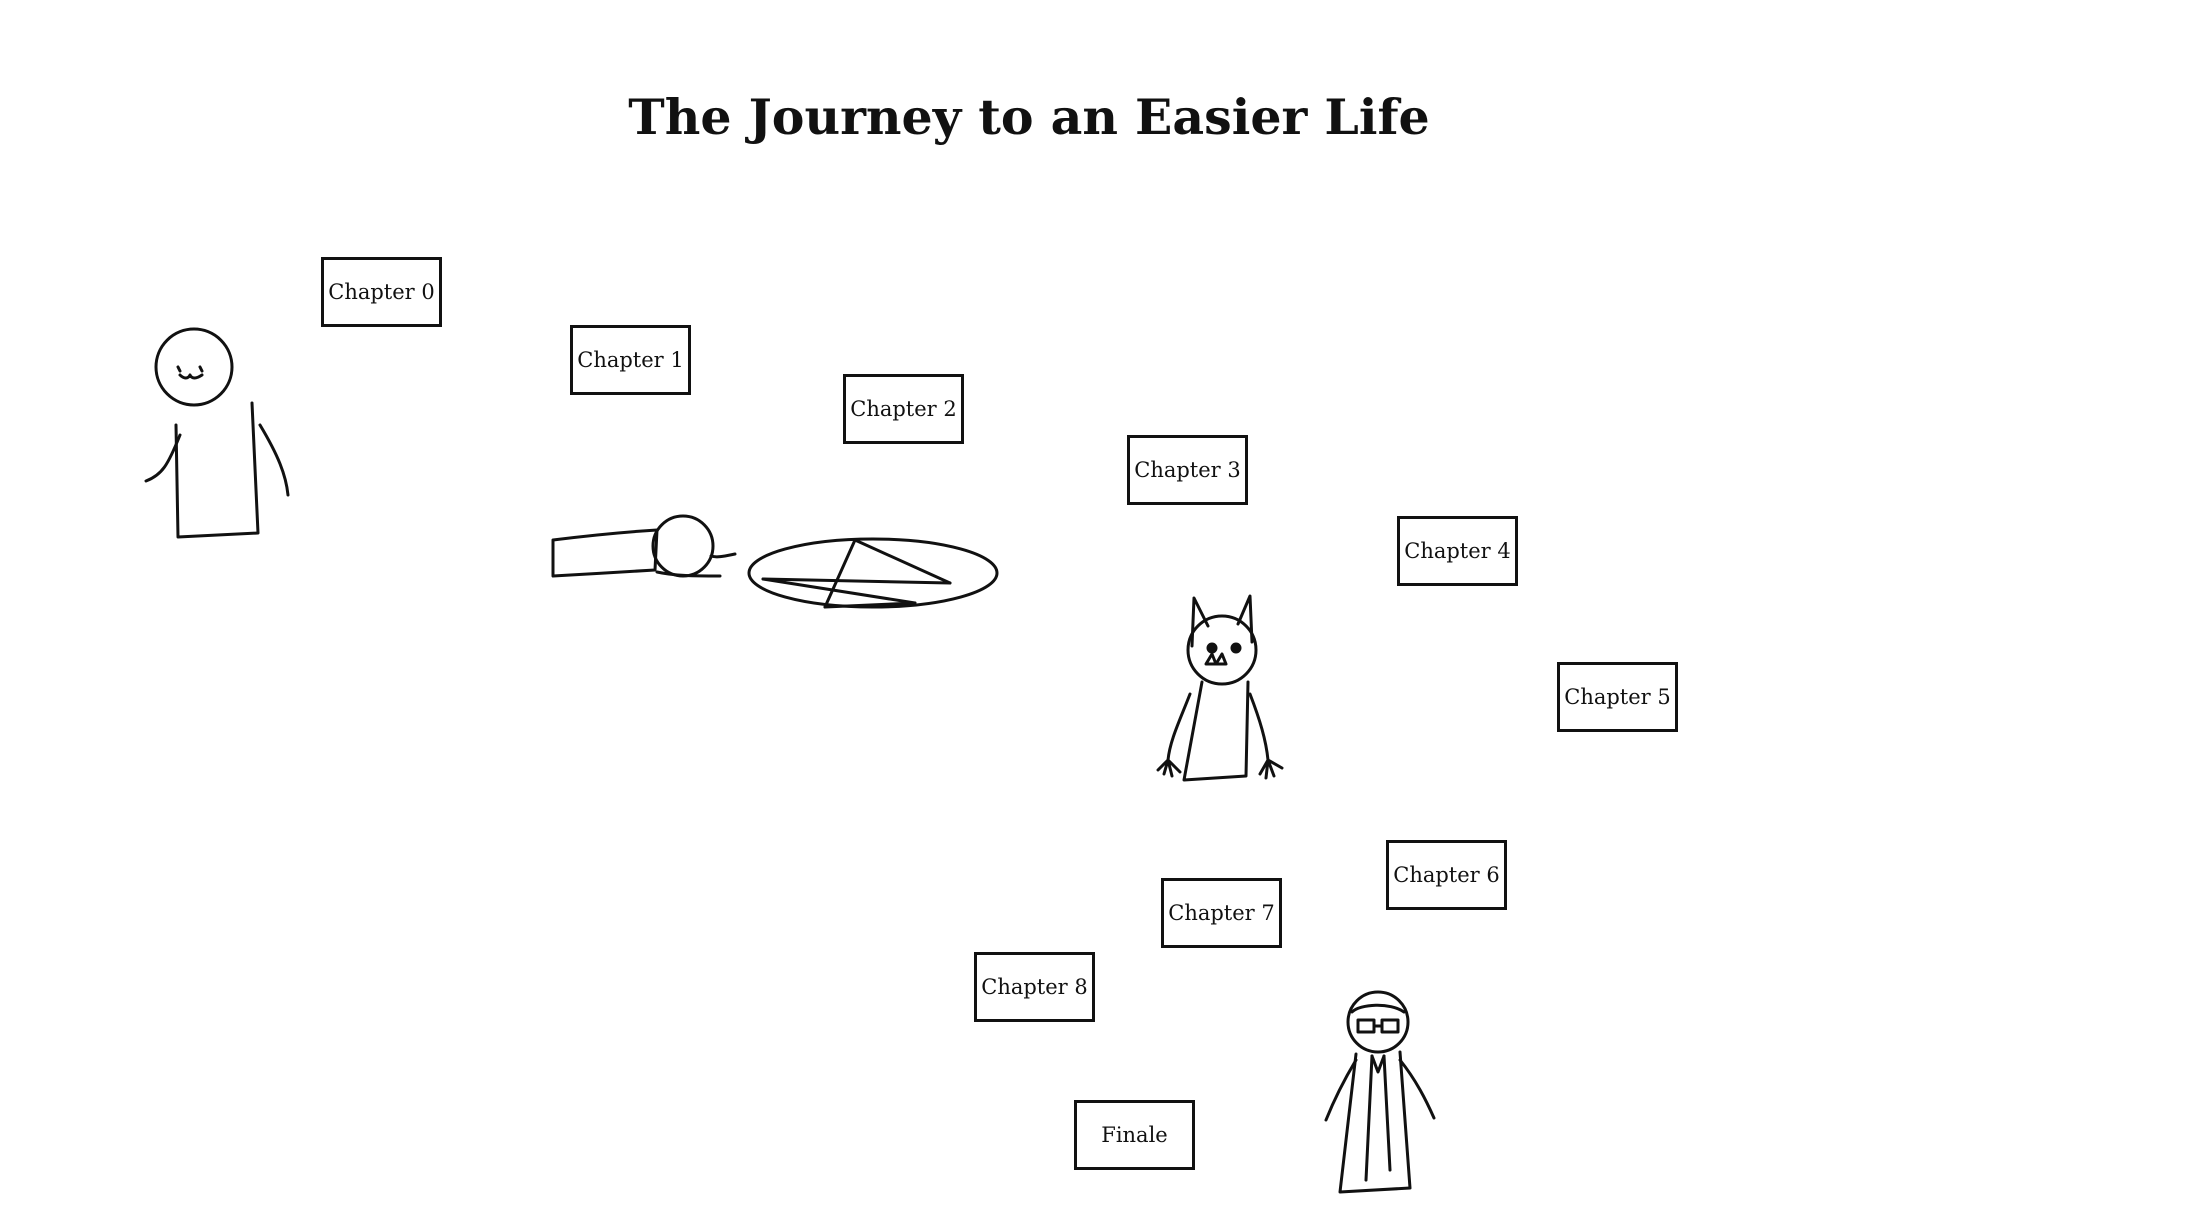  What do you see at coordinates (645, 555) in the screenshot?
I see `lying-figure-drawing` at bounding box center [645, 555].